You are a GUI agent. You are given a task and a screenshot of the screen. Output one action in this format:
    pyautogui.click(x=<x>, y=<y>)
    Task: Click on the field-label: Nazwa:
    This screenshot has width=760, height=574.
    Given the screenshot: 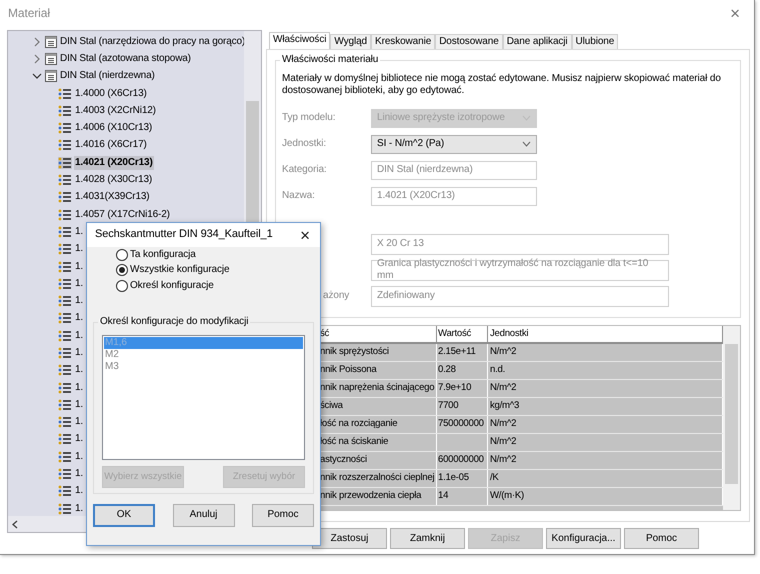 What is the action you would take?
    pyautogui.click(x=299, y=196)
    